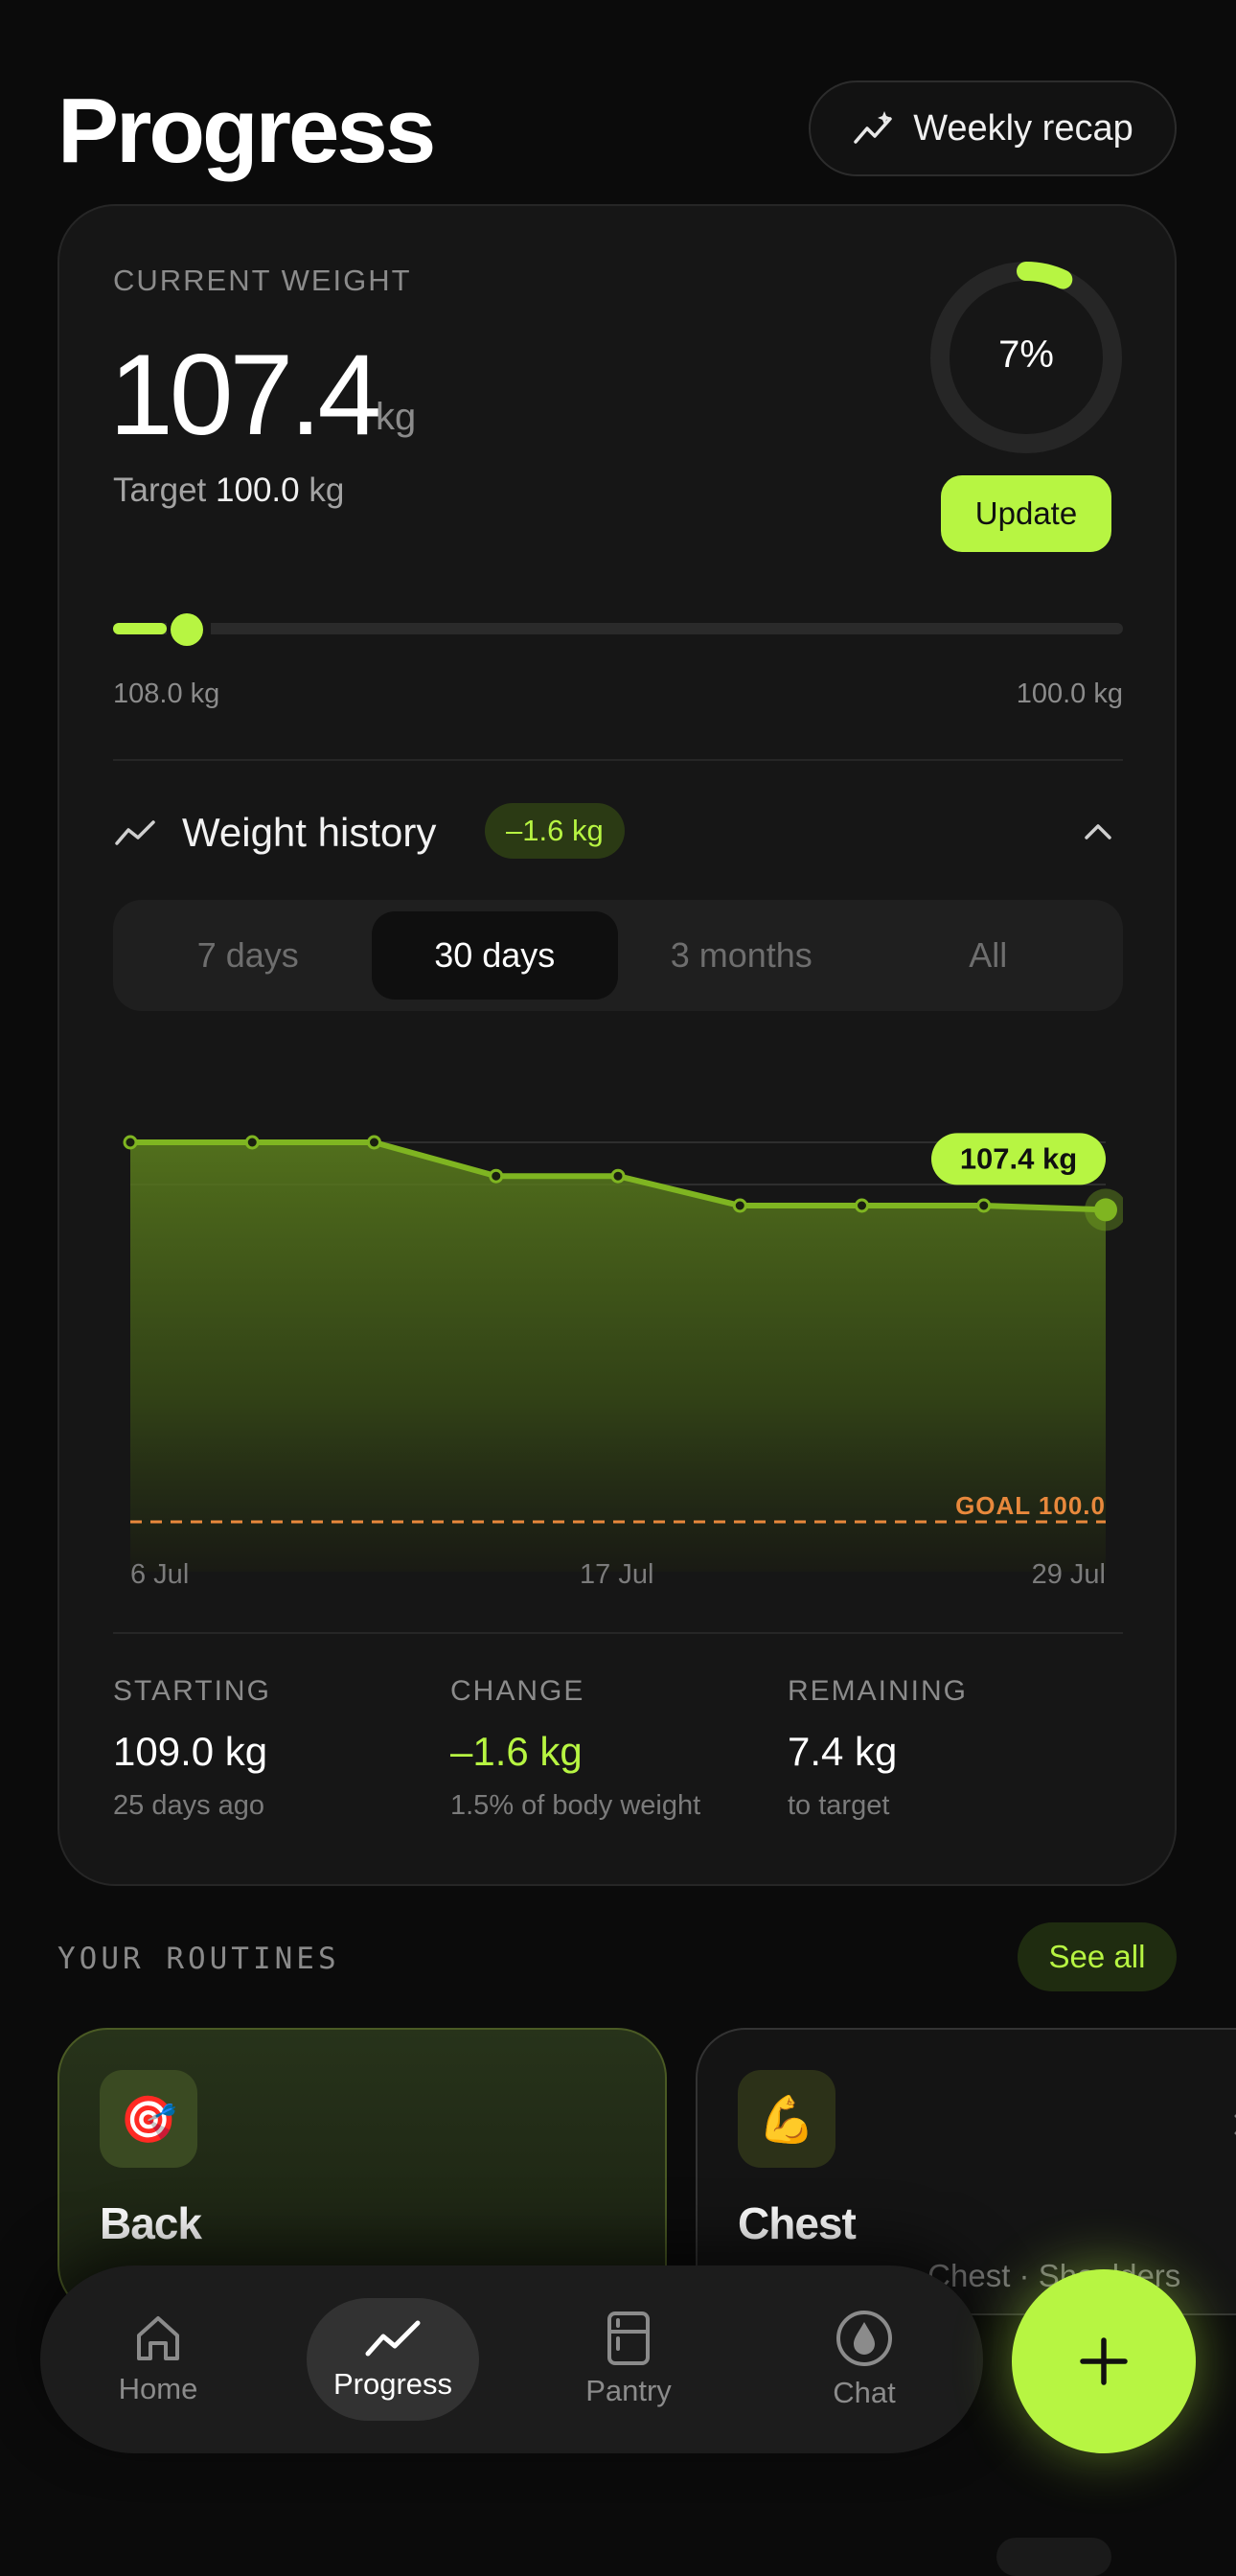  What do you see at coordinates (159, 1575) in the screenshot?
I see `x-tick-label: 6 Jul` at bounding box center [159, 1575].